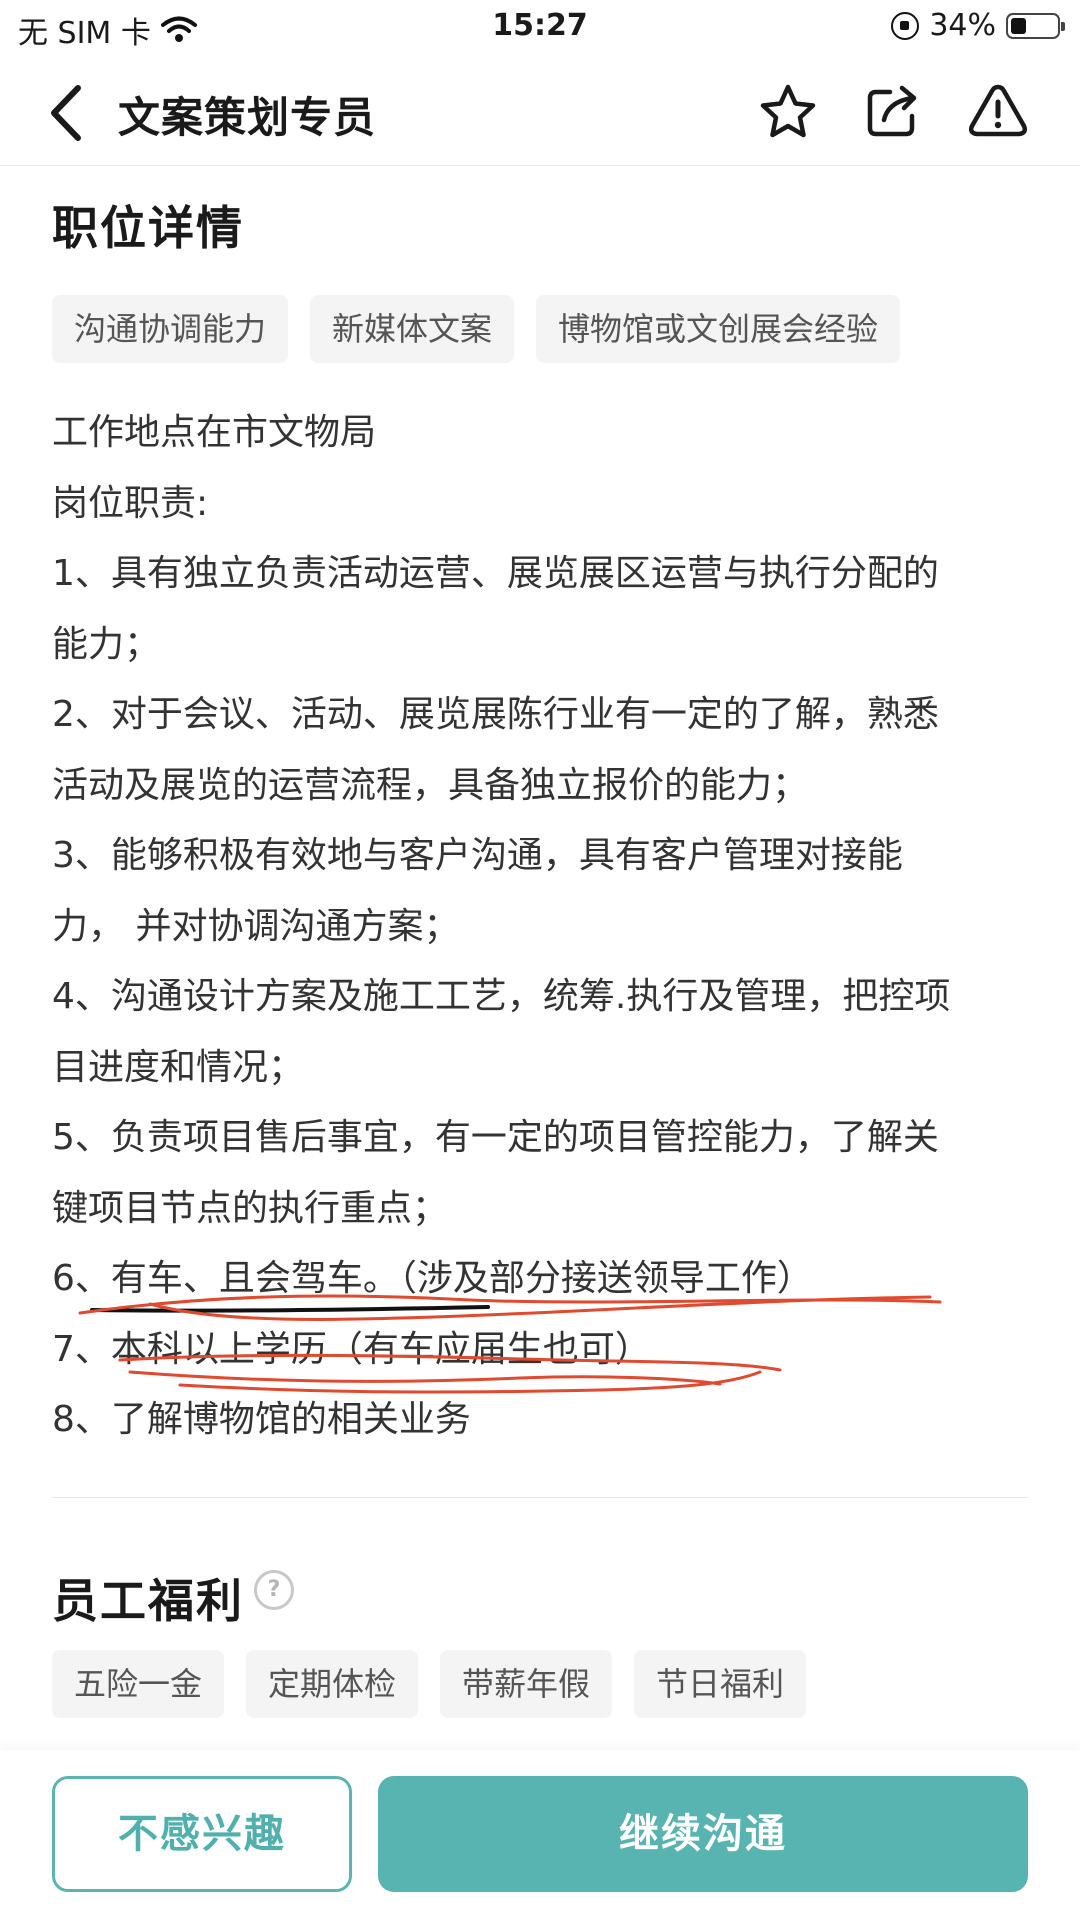  Describe the element at coordinates (332, 1684) in the screenshot. I see `benefit-tag: 定期体检` at that location.